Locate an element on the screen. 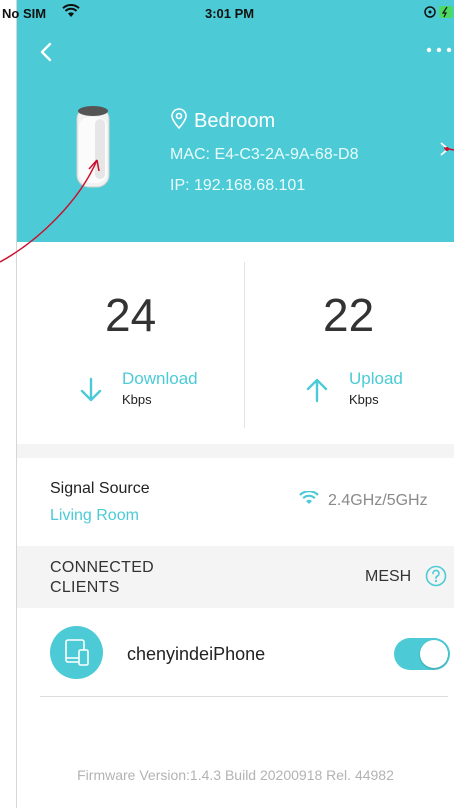  deco-device-image is located at coordinates (93, 146).